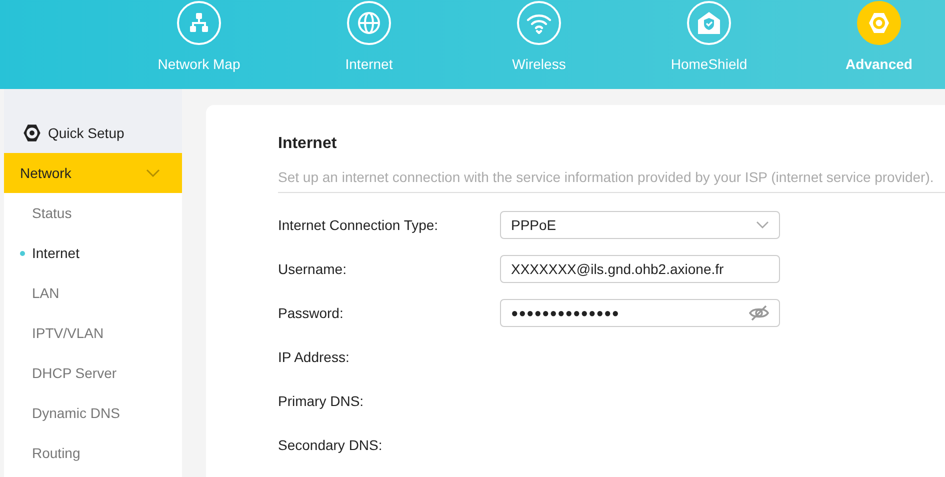 This screenshot has width=945, height=477. I want to click on sidebar-group: Network, so click(93, 173).